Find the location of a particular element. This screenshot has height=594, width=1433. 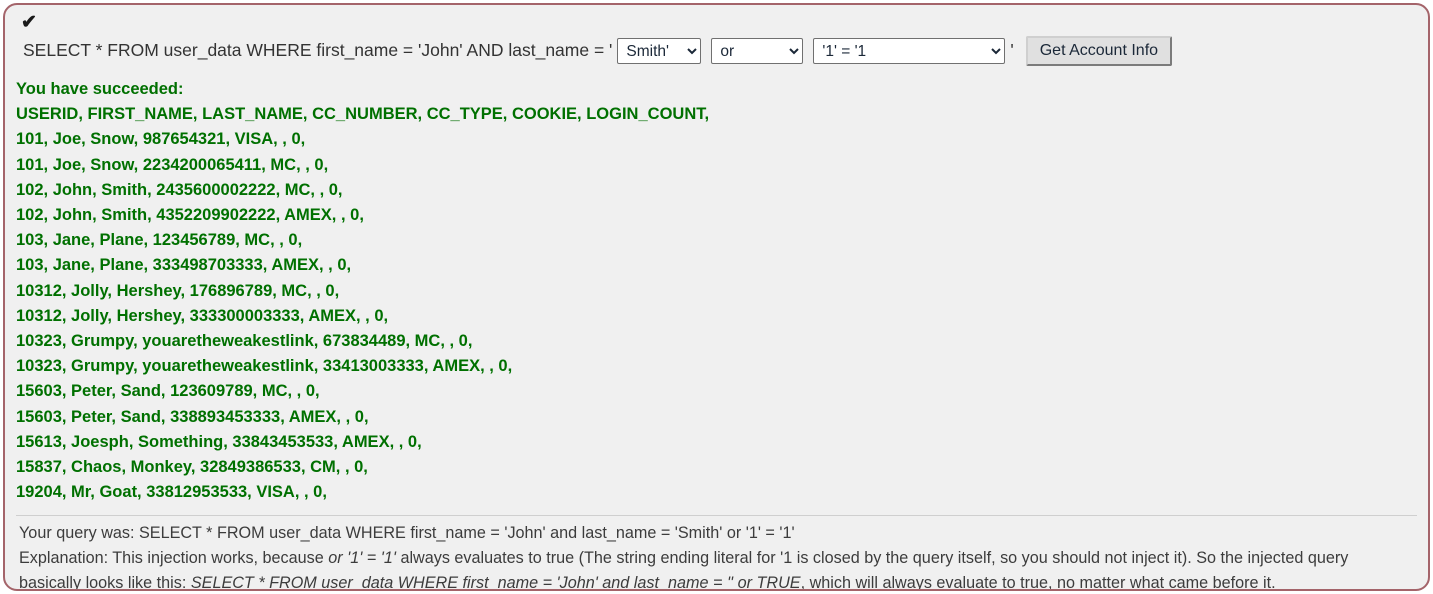

get-account-info-button: Get Account Info is located at coordinates (1099, 51).